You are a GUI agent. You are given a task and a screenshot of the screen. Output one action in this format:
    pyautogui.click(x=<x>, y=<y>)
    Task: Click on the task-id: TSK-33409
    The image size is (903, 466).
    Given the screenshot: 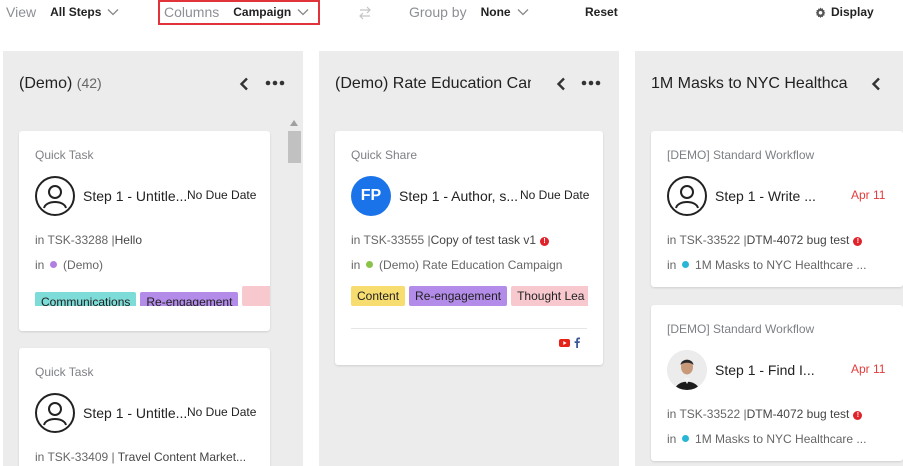 What is the action you would take?
    pyautogui.click(x=77, y=457)
    